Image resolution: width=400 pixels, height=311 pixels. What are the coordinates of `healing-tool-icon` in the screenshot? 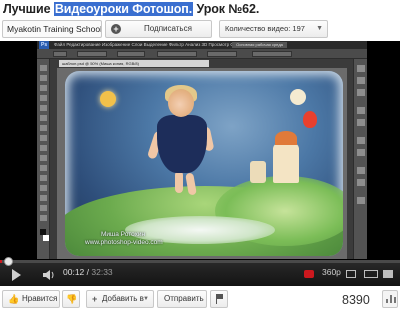 It's located at (43, 128).